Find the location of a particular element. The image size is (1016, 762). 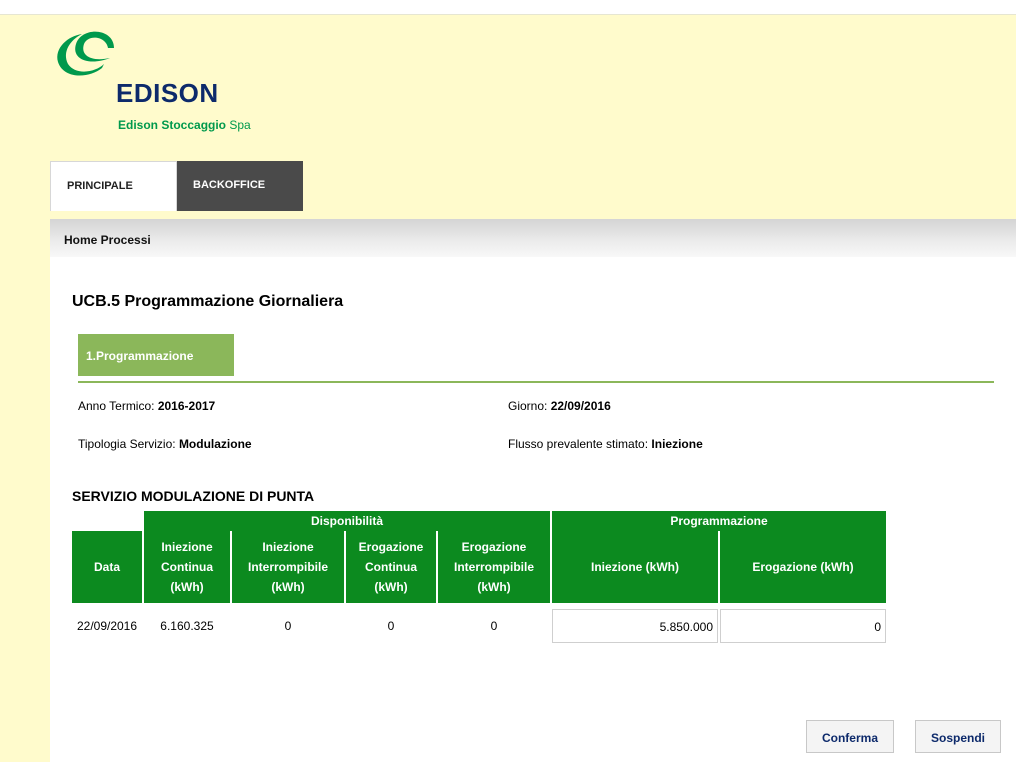

tipologia-value: Modulazione is located at coordinates (215, 444).